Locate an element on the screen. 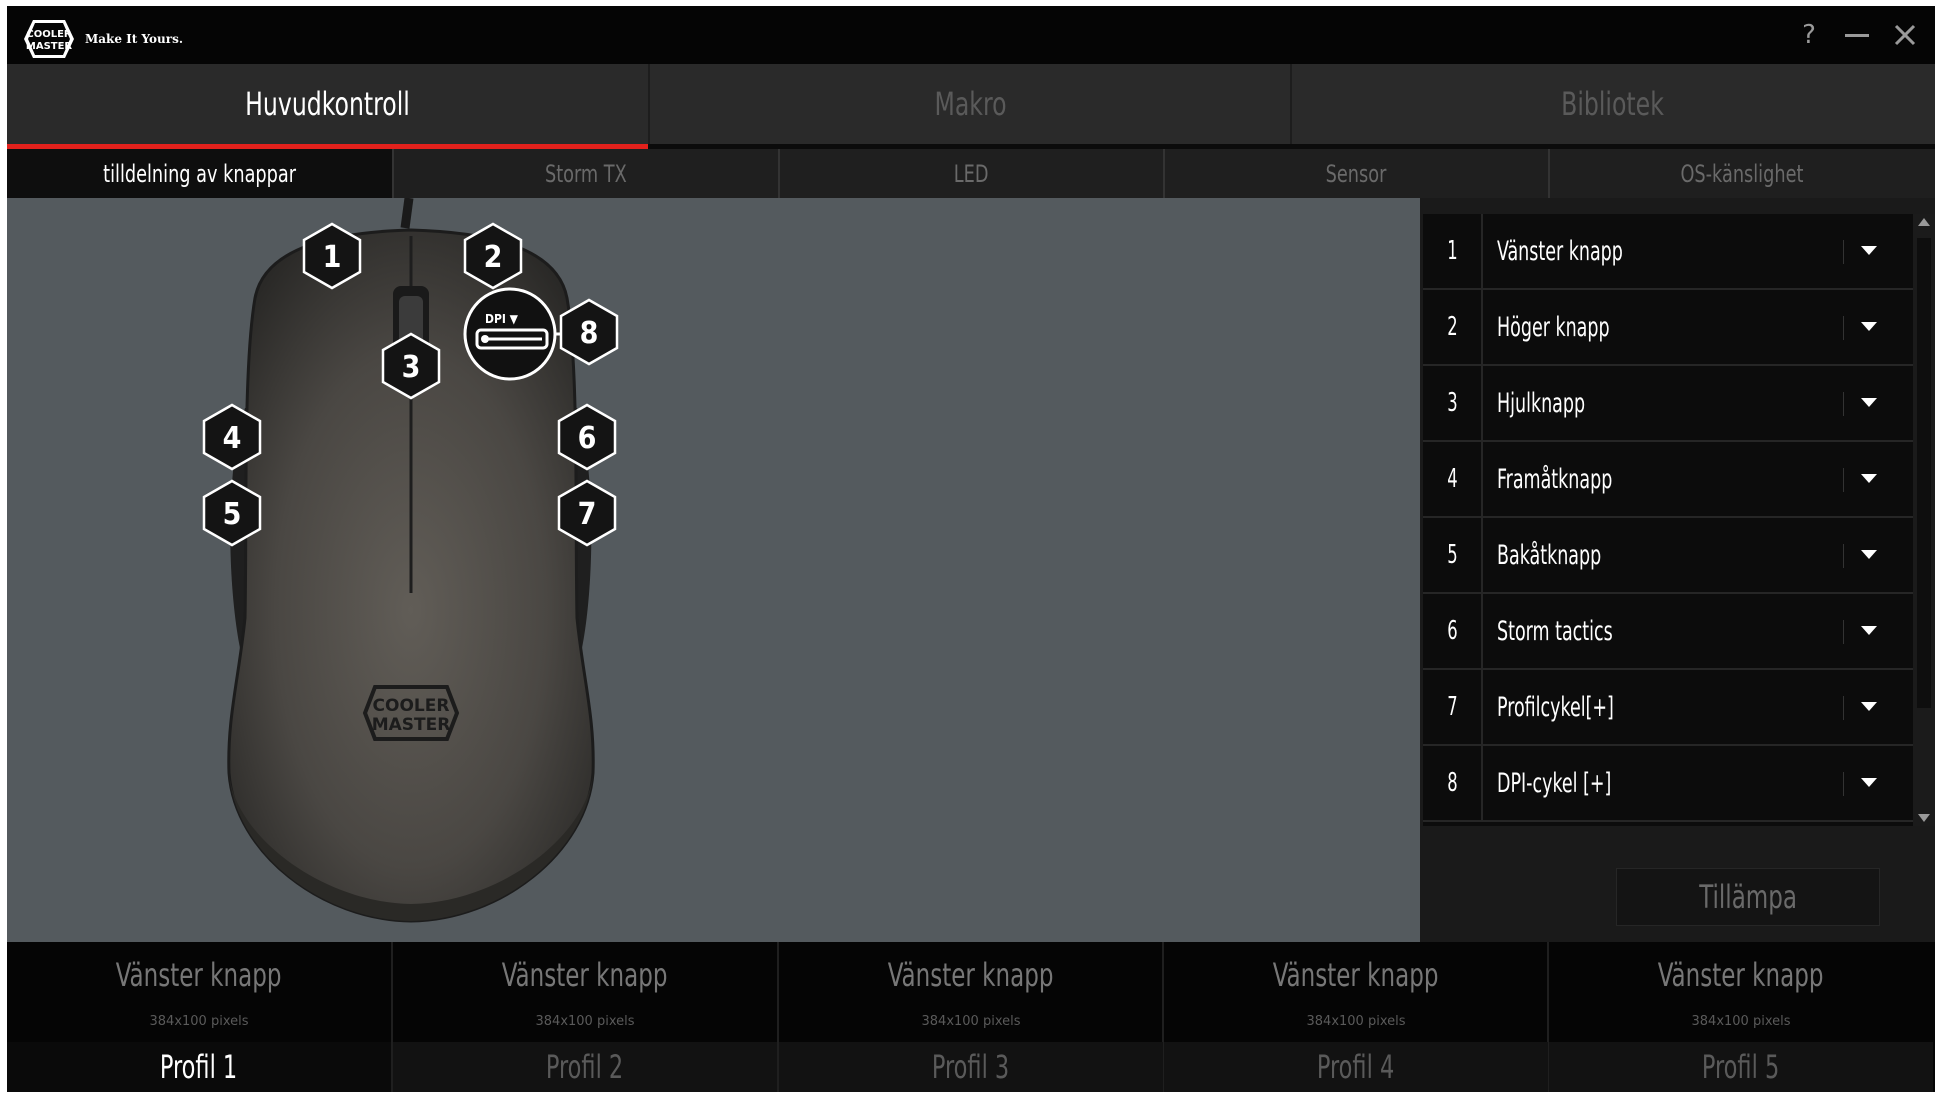 This screenshot has width=1940, height=1099. tab-makro: Makro is located at coordinates (971, 104).